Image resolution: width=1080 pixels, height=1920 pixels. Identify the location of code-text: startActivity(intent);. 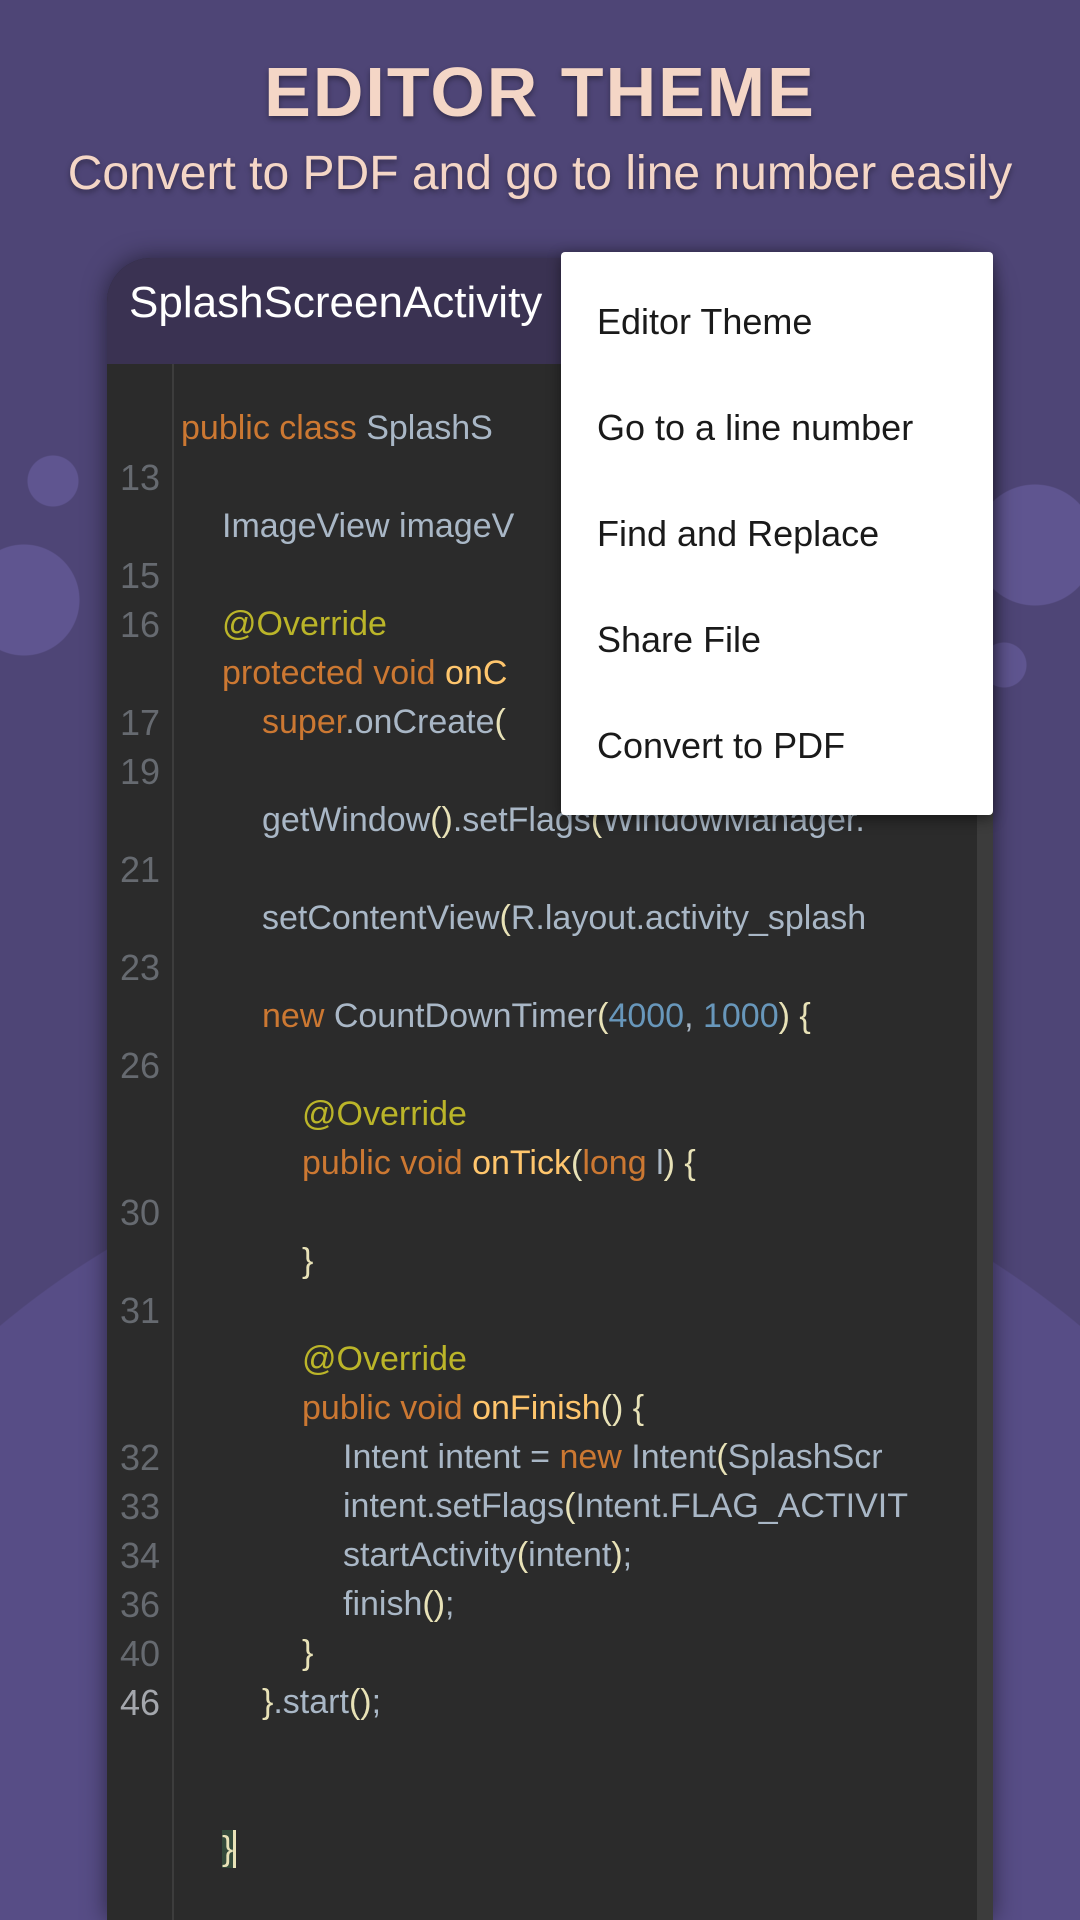
(487, 1555).